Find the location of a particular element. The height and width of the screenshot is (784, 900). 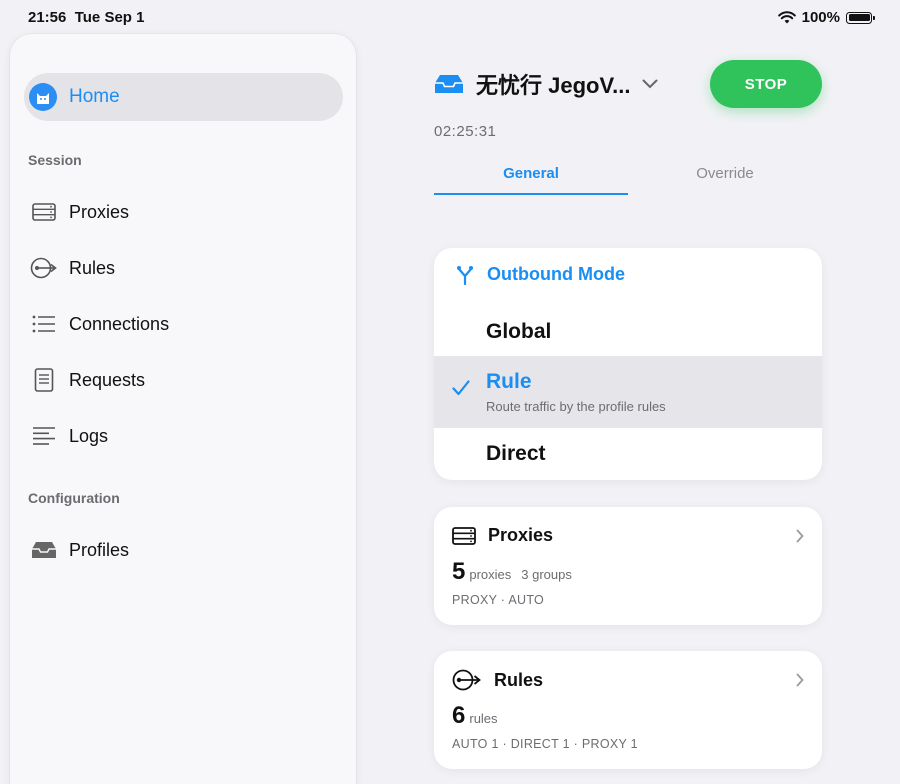

cat-avatar-icon is located at coordinates (43, 97).